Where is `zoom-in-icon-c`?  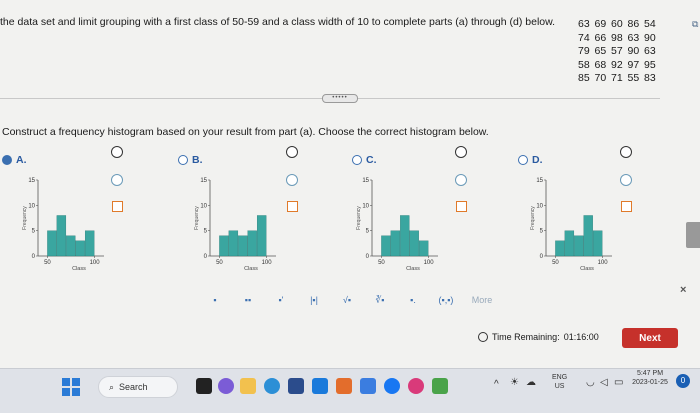 zoom-in-icon-c is located at coordinates (461, 152).